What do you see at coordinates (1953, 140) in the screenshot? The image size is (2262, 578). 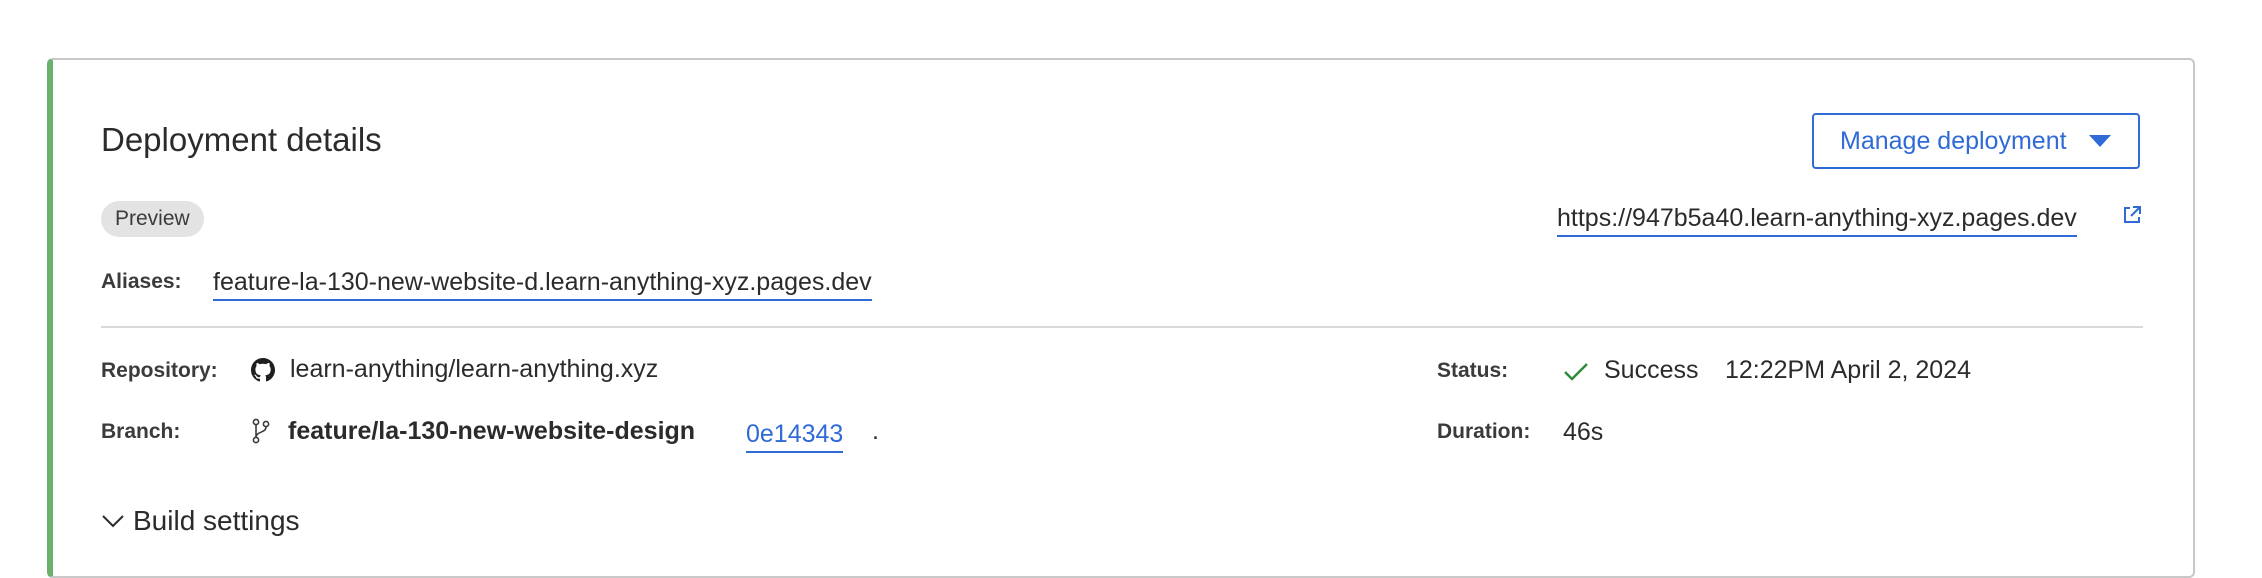 I see `manage-deployment-label: Manage deployment` at bounding box center [1953, 140].